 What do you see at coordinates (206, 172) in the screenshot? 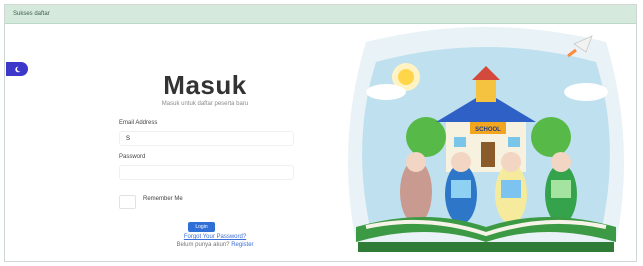
I see `password-field` at bounding box center [206, 172].